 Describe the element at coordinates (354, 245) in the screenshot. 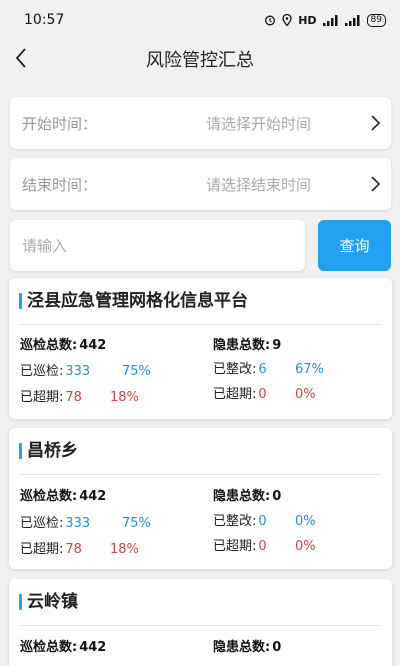

I see `search-button: 查询` at that location.